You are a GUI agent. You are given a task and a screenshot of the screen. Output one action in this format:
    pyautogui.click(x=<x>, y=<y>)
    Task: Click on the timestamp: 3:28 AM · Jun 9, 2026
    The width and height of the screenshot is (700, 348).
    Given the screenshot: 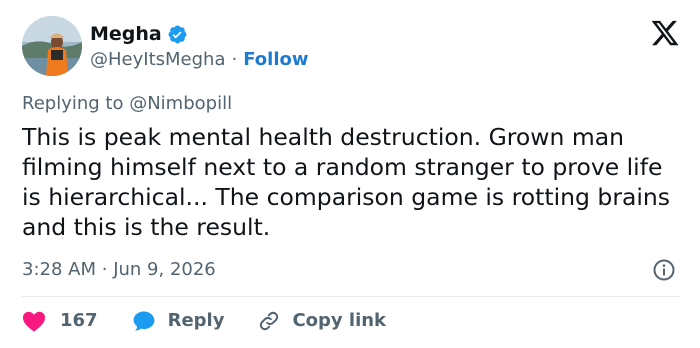 What is the action you would take?
    pyautogui.click(x=119, y=270)
    